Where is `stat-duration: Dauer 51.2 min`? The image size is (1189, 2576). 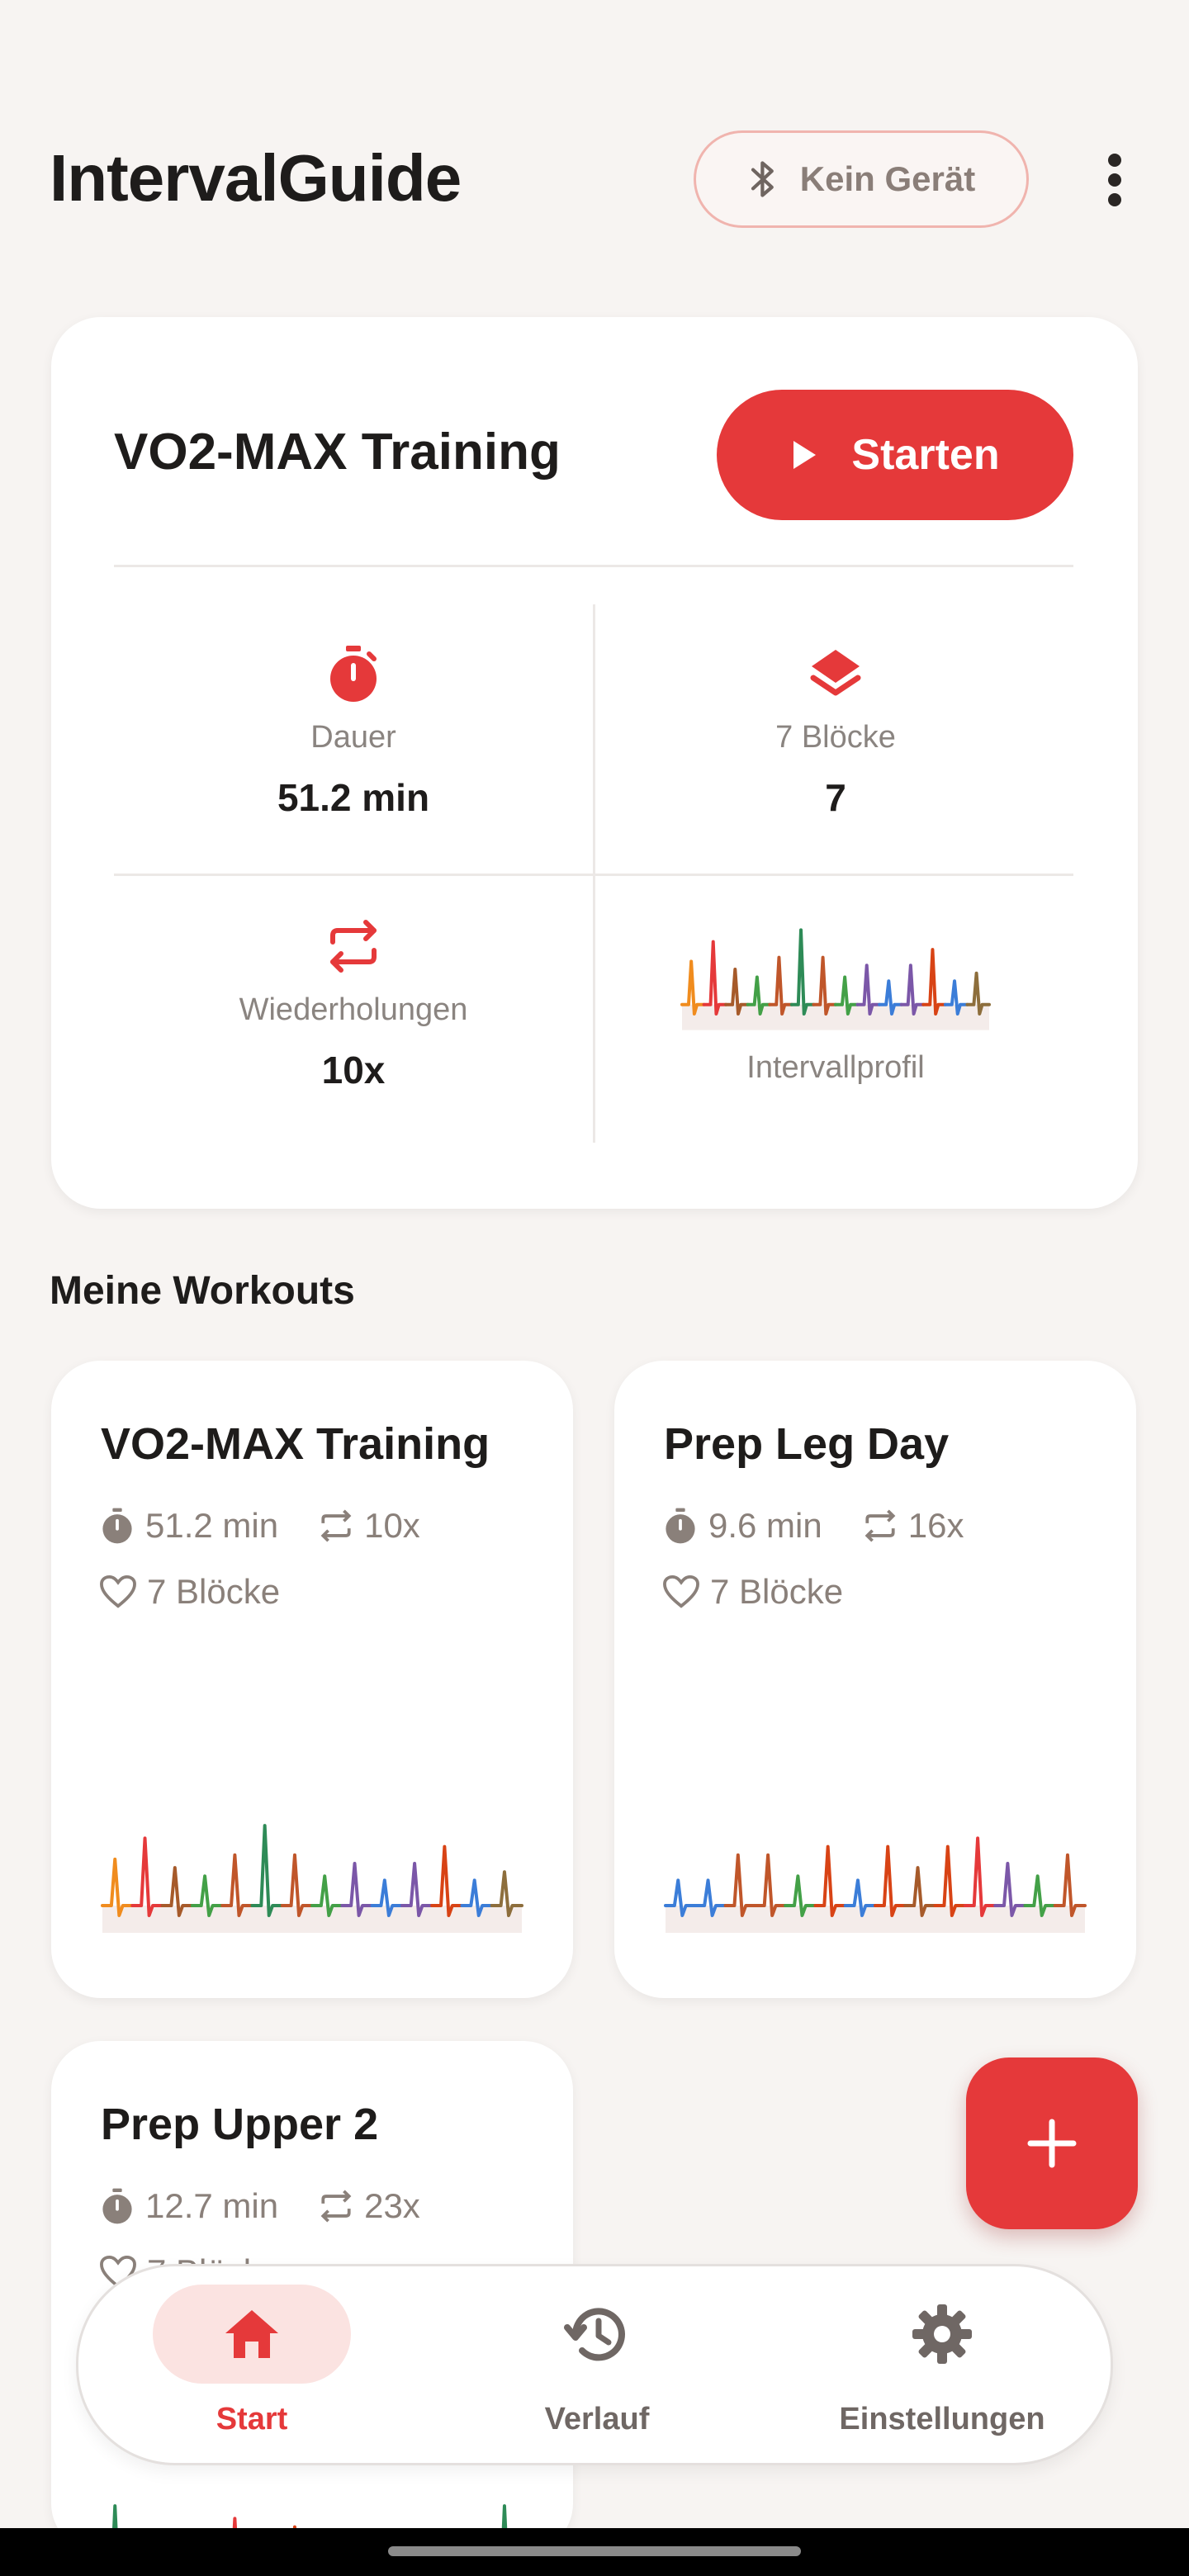
stat-duration: Dauer 51.2 min is located at coordinates (353, 732).